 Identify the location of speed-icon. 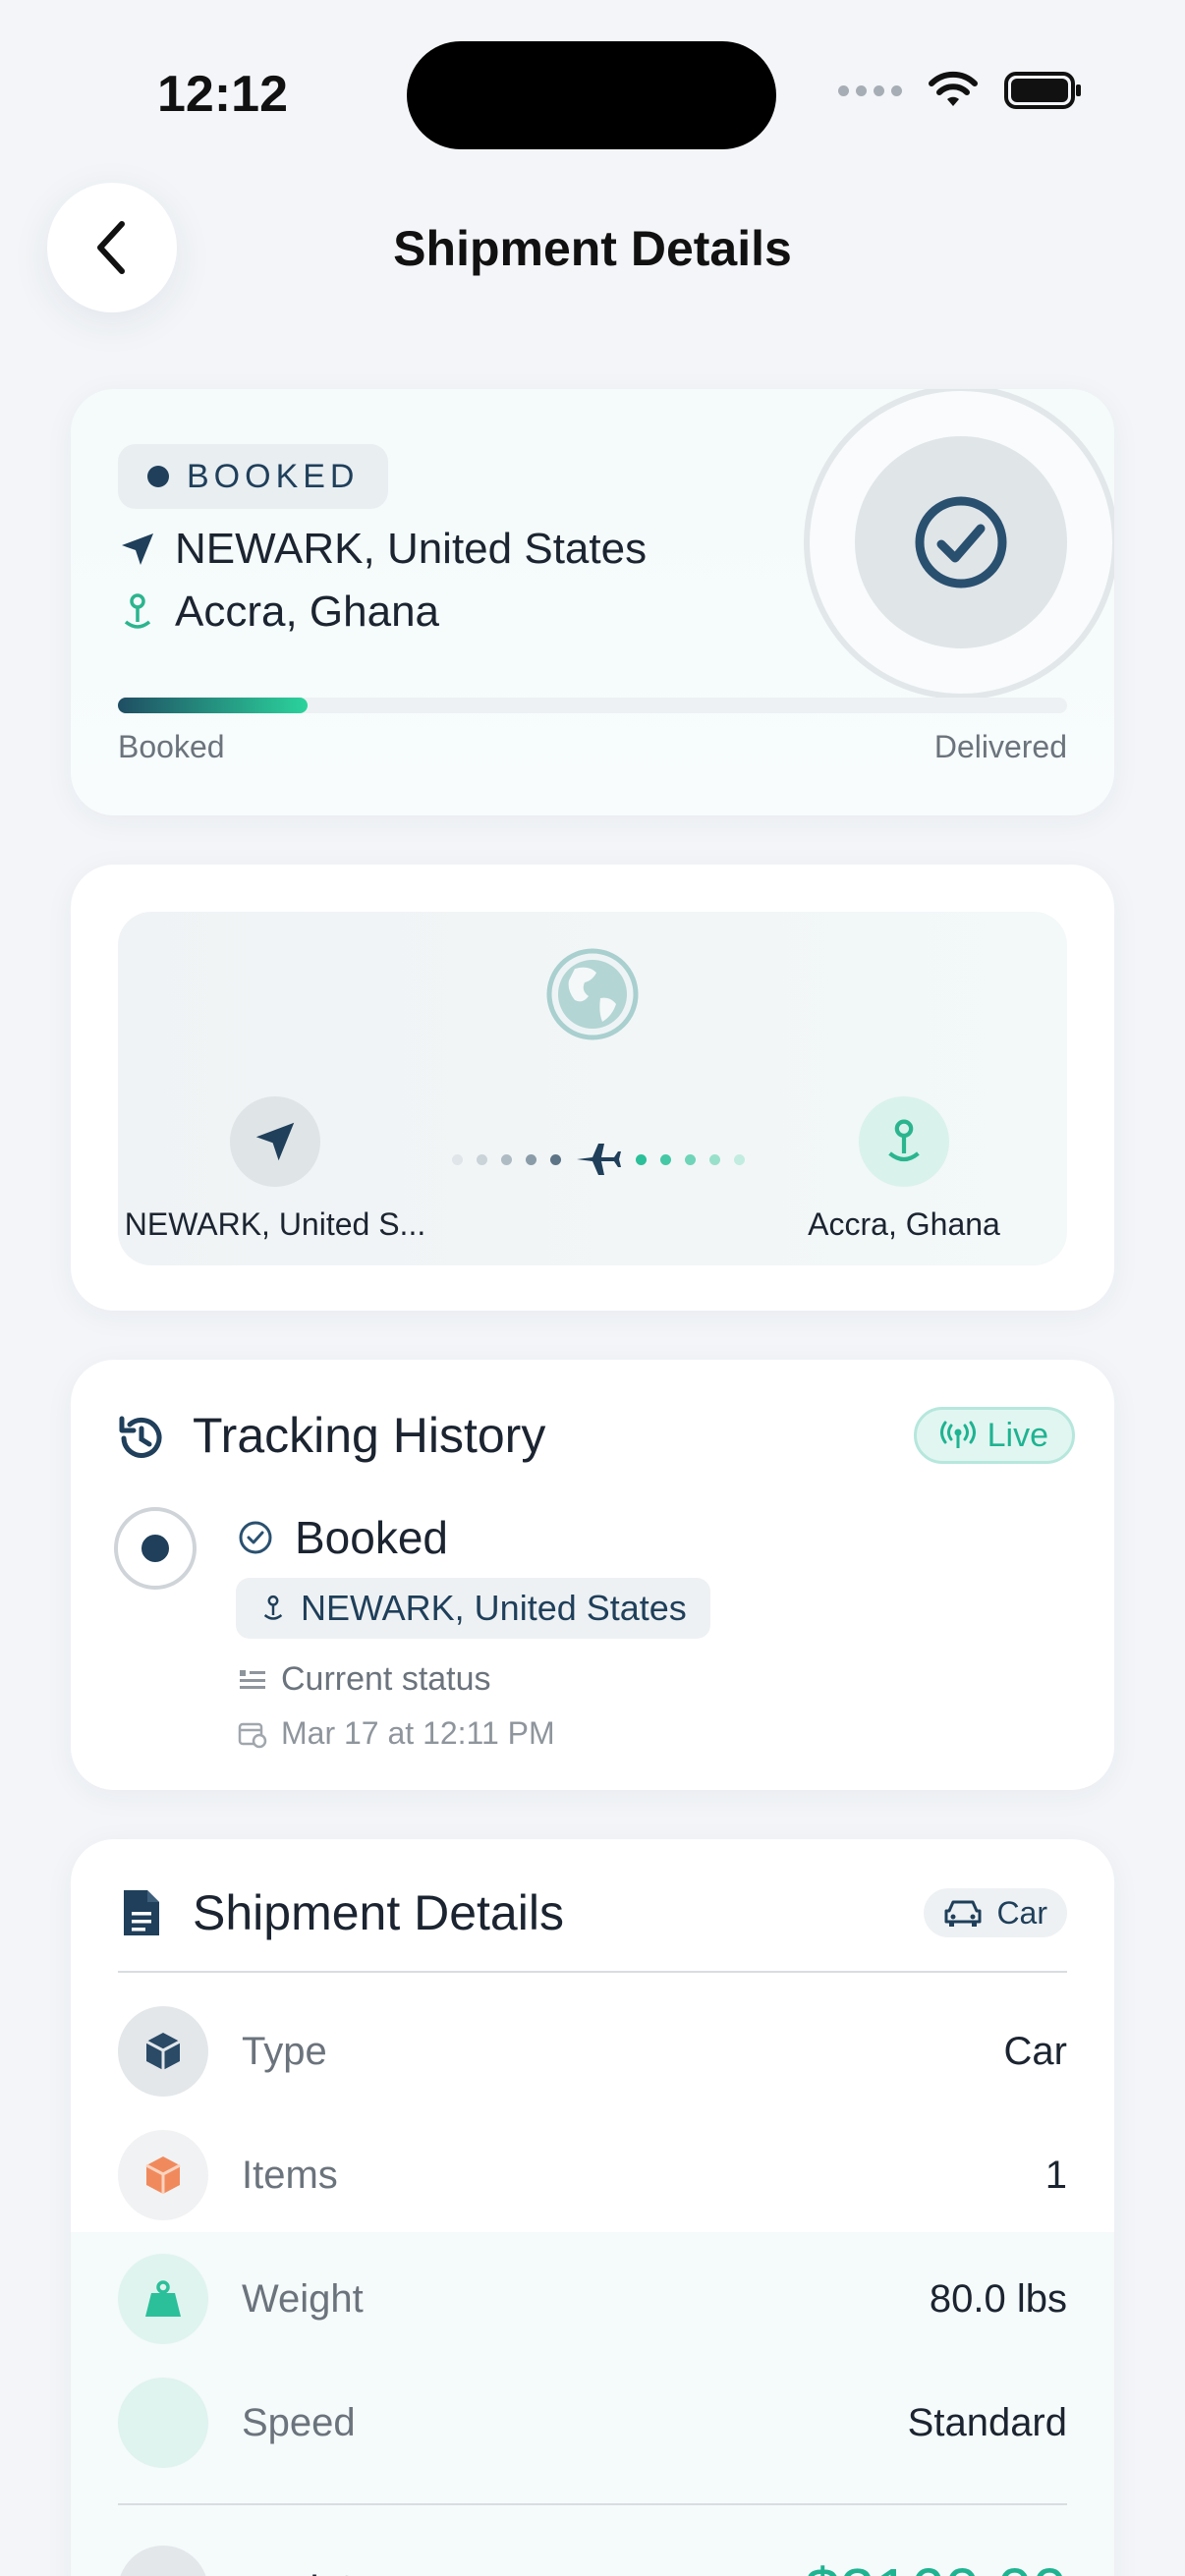
(163, 2423).